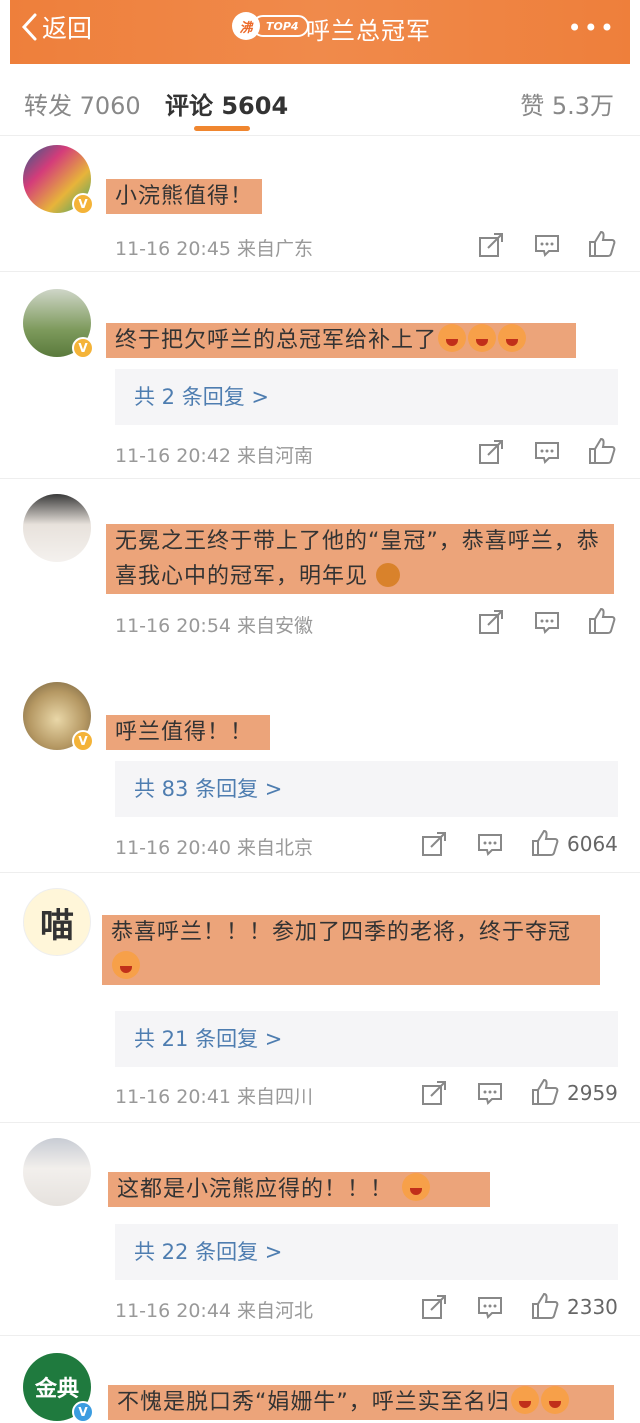  Describe the element at coordinates (592, 844) in the screenshot. I see `like-count: 6064` at that location.